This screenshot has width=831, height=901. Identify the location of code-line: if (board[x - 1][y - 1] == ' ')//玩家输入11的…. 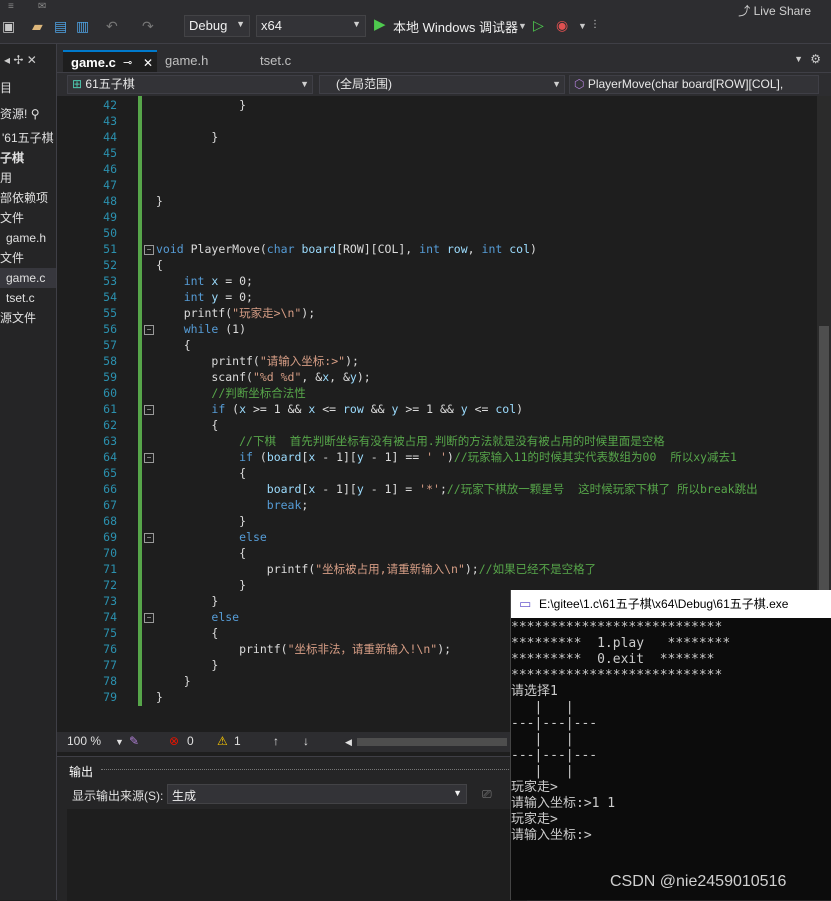
(446, 457).